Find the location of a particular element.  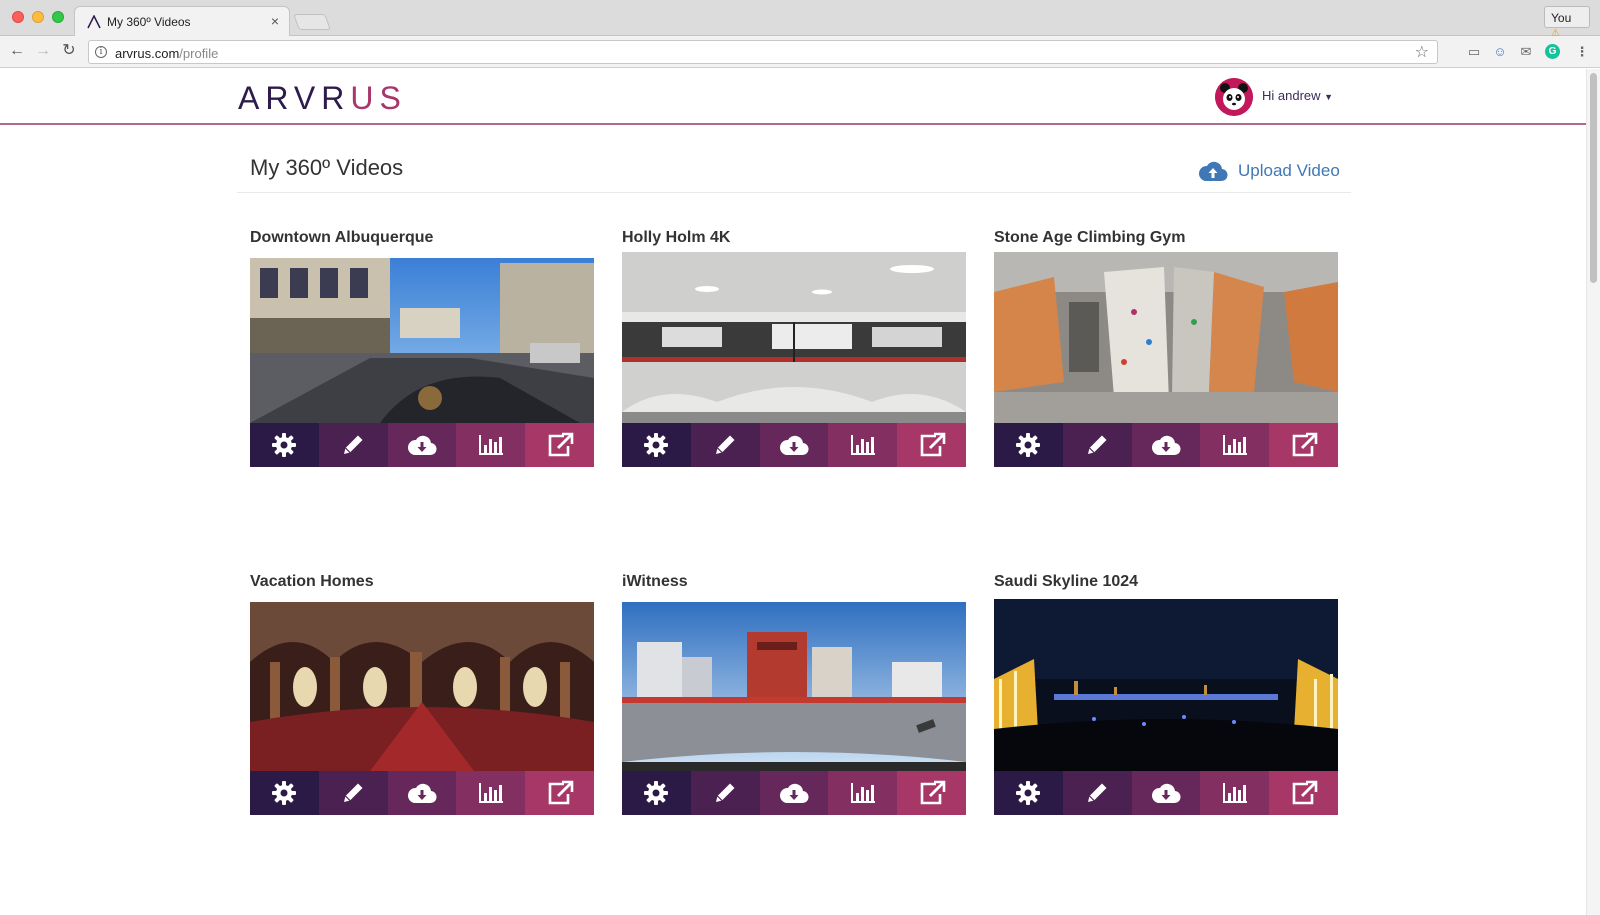

user-menu-toggle: Hi andrew ▼ is located at coordinates (1297, 95).